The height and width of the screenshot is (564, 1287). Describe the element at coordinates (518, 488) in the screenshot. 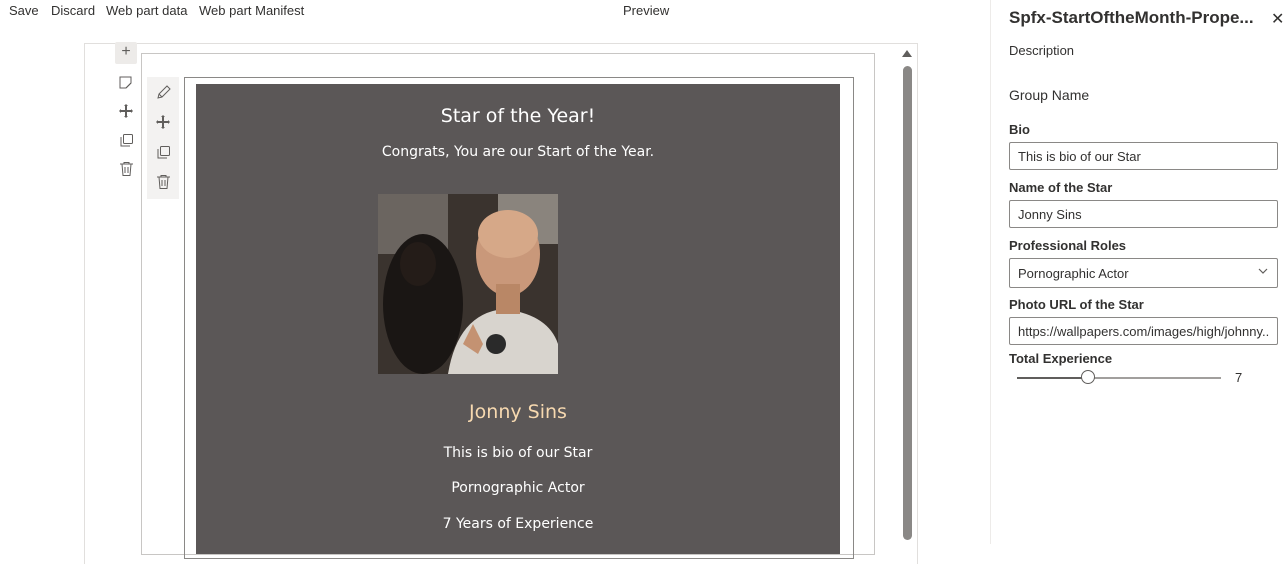

I see `star-role: Pornographic Actor` at that location.